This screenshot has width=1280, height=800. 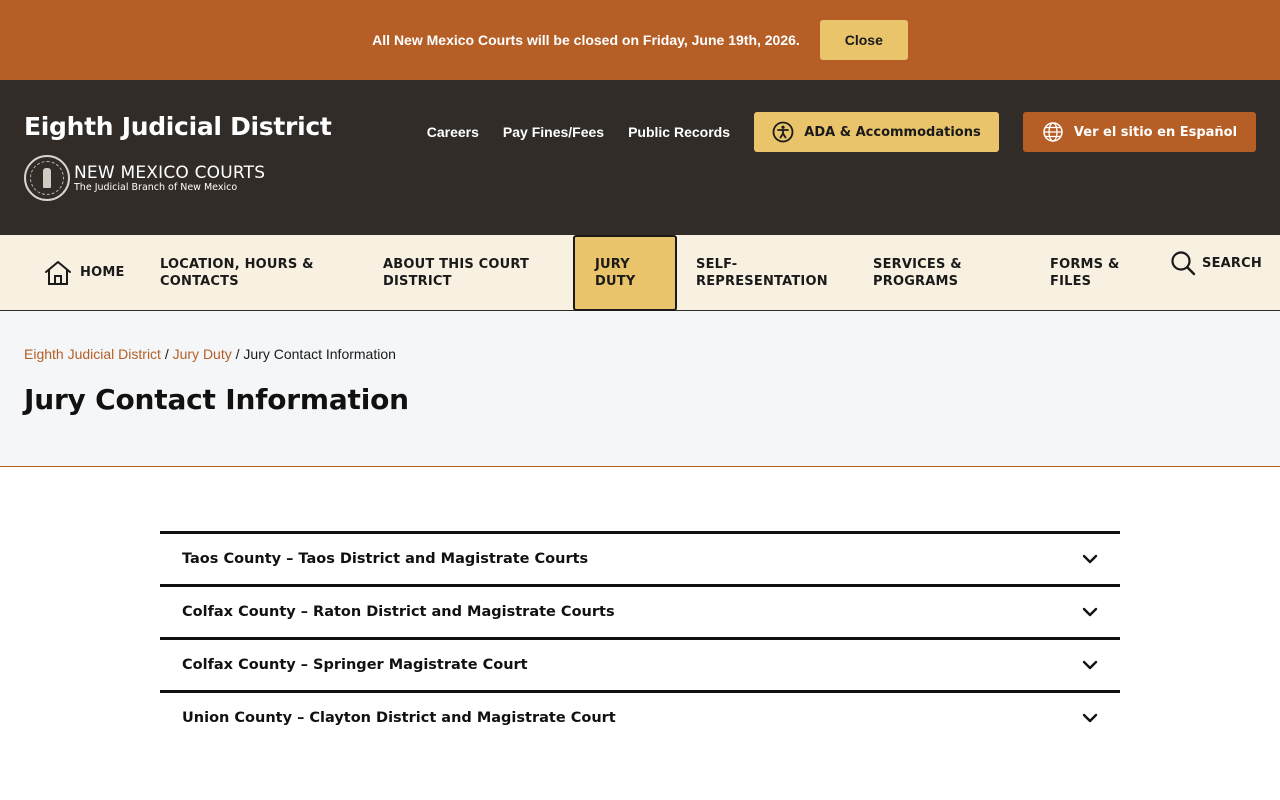 I want to click on search-icon, so click(x=1183, y=263).